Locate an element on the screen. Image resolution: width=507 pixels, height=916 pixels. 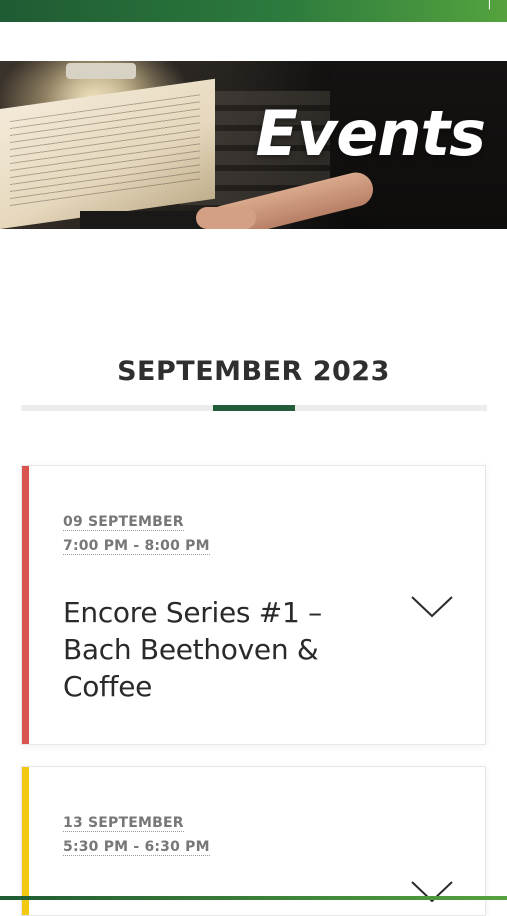
page-title: Events is located at coordinates (370, 133).